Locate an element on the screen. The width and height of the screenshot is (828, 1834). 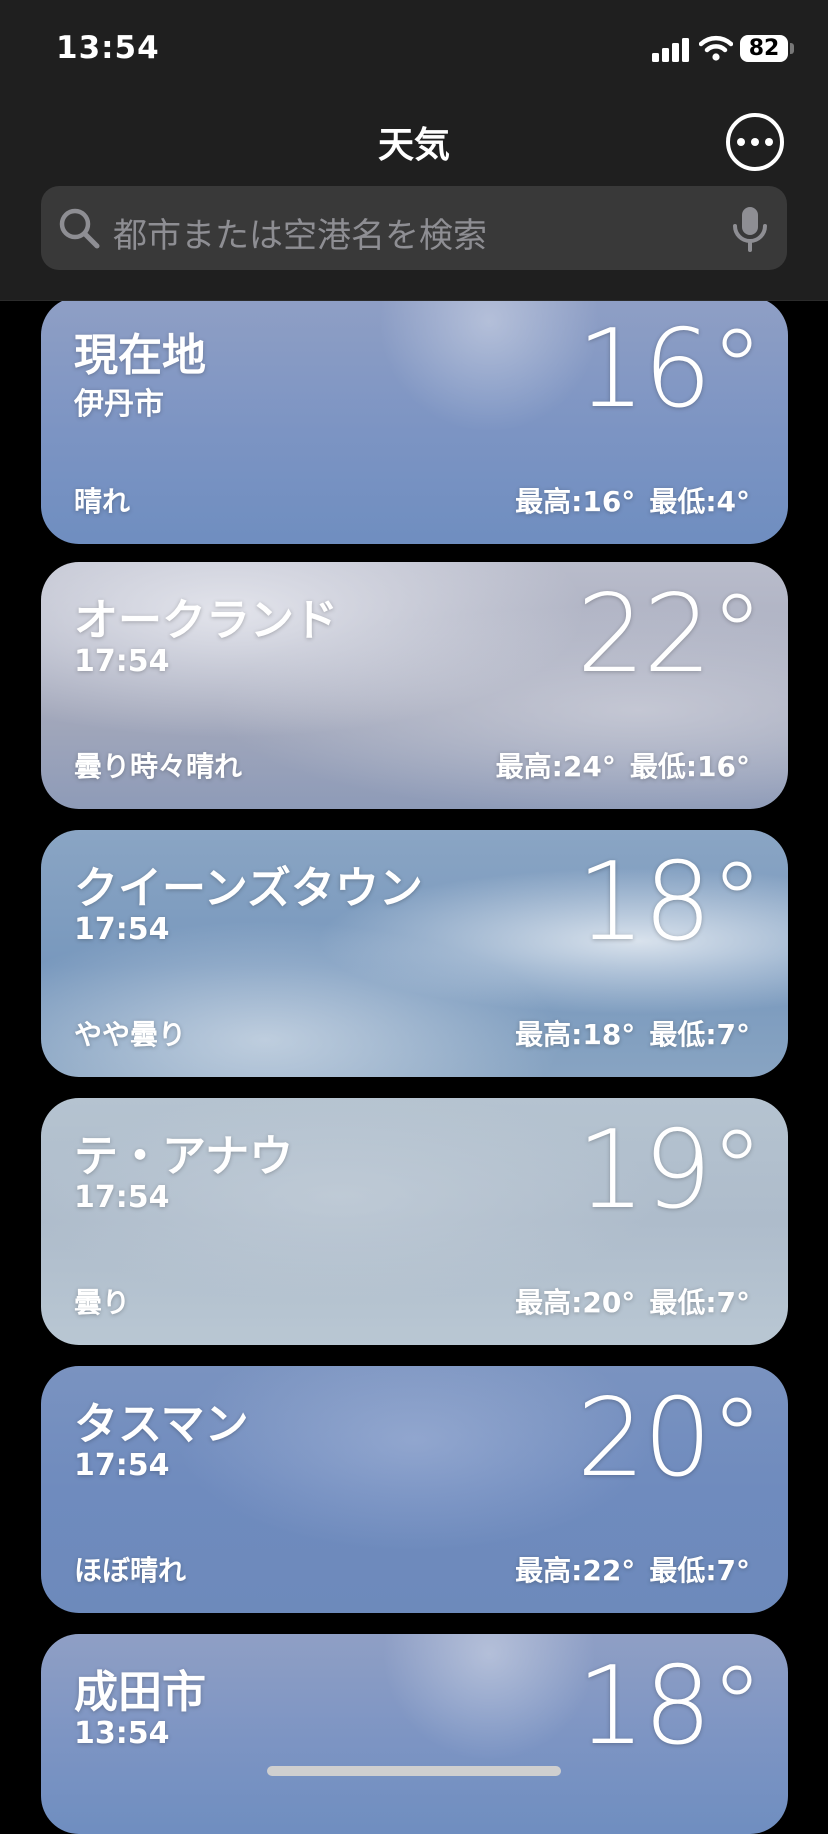
city-name: タスマン is located at coordinates (161, 1424).